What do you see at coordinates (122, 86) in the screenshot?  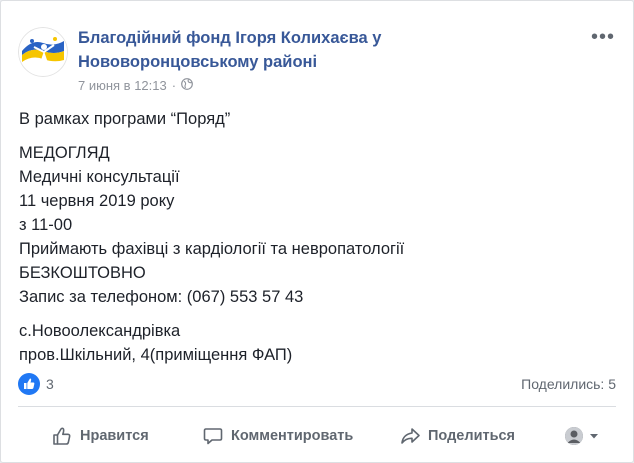 I see `post-timestamp: 7 июня в 12:13` at bounding box center [122, 86].